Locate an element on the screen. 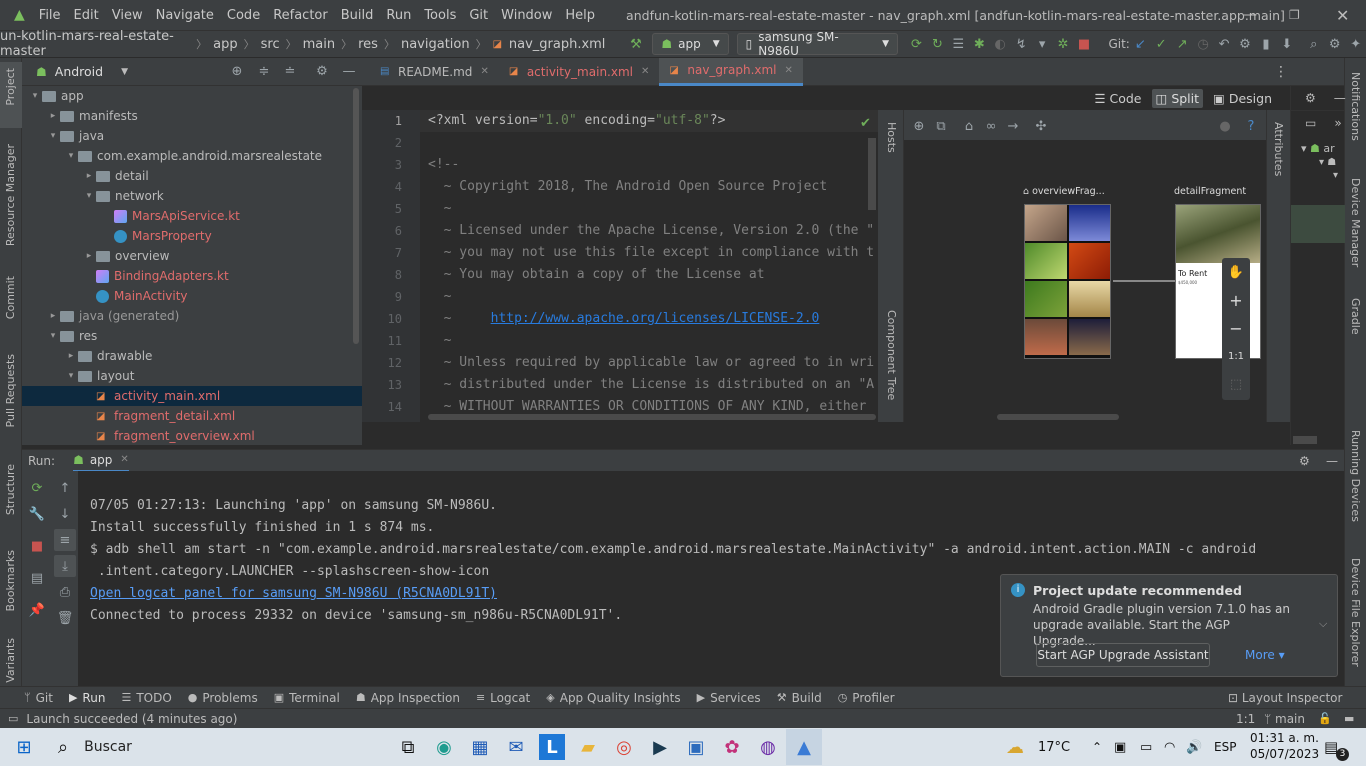 This screenshot has height=766, width=1366. scroll-to-end-icon: ⤓ is located at coordinates (65, 566).